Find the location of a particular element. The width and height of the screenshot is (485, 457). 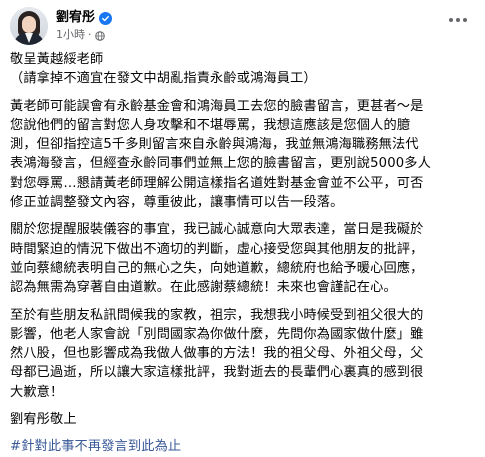

post-timestamp: 1小時 is located at coordinates (70, 34).